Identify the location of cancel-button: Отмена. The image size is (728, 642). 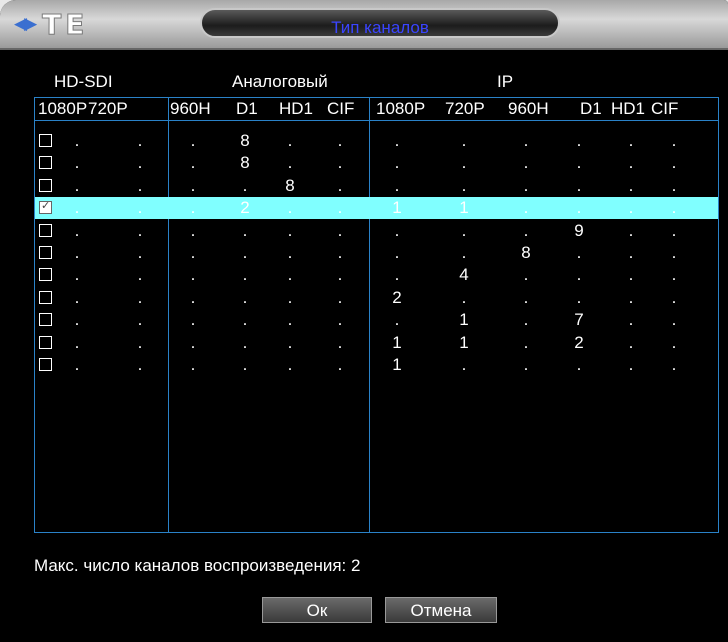
(441, 610).